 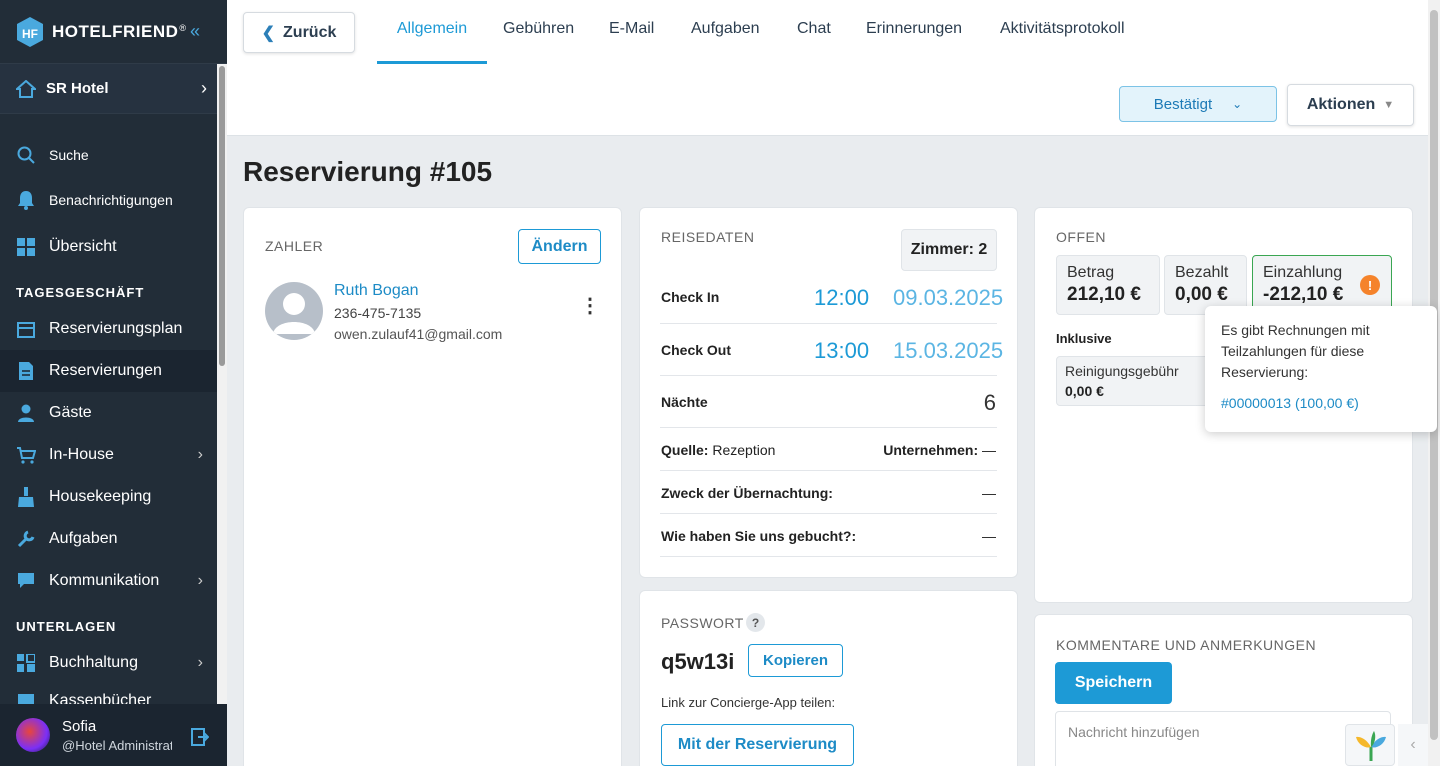 I want to click on sidebar-item-accounting: Reservierungsplan Buchhaltung ›, so click(x=108, y=663).